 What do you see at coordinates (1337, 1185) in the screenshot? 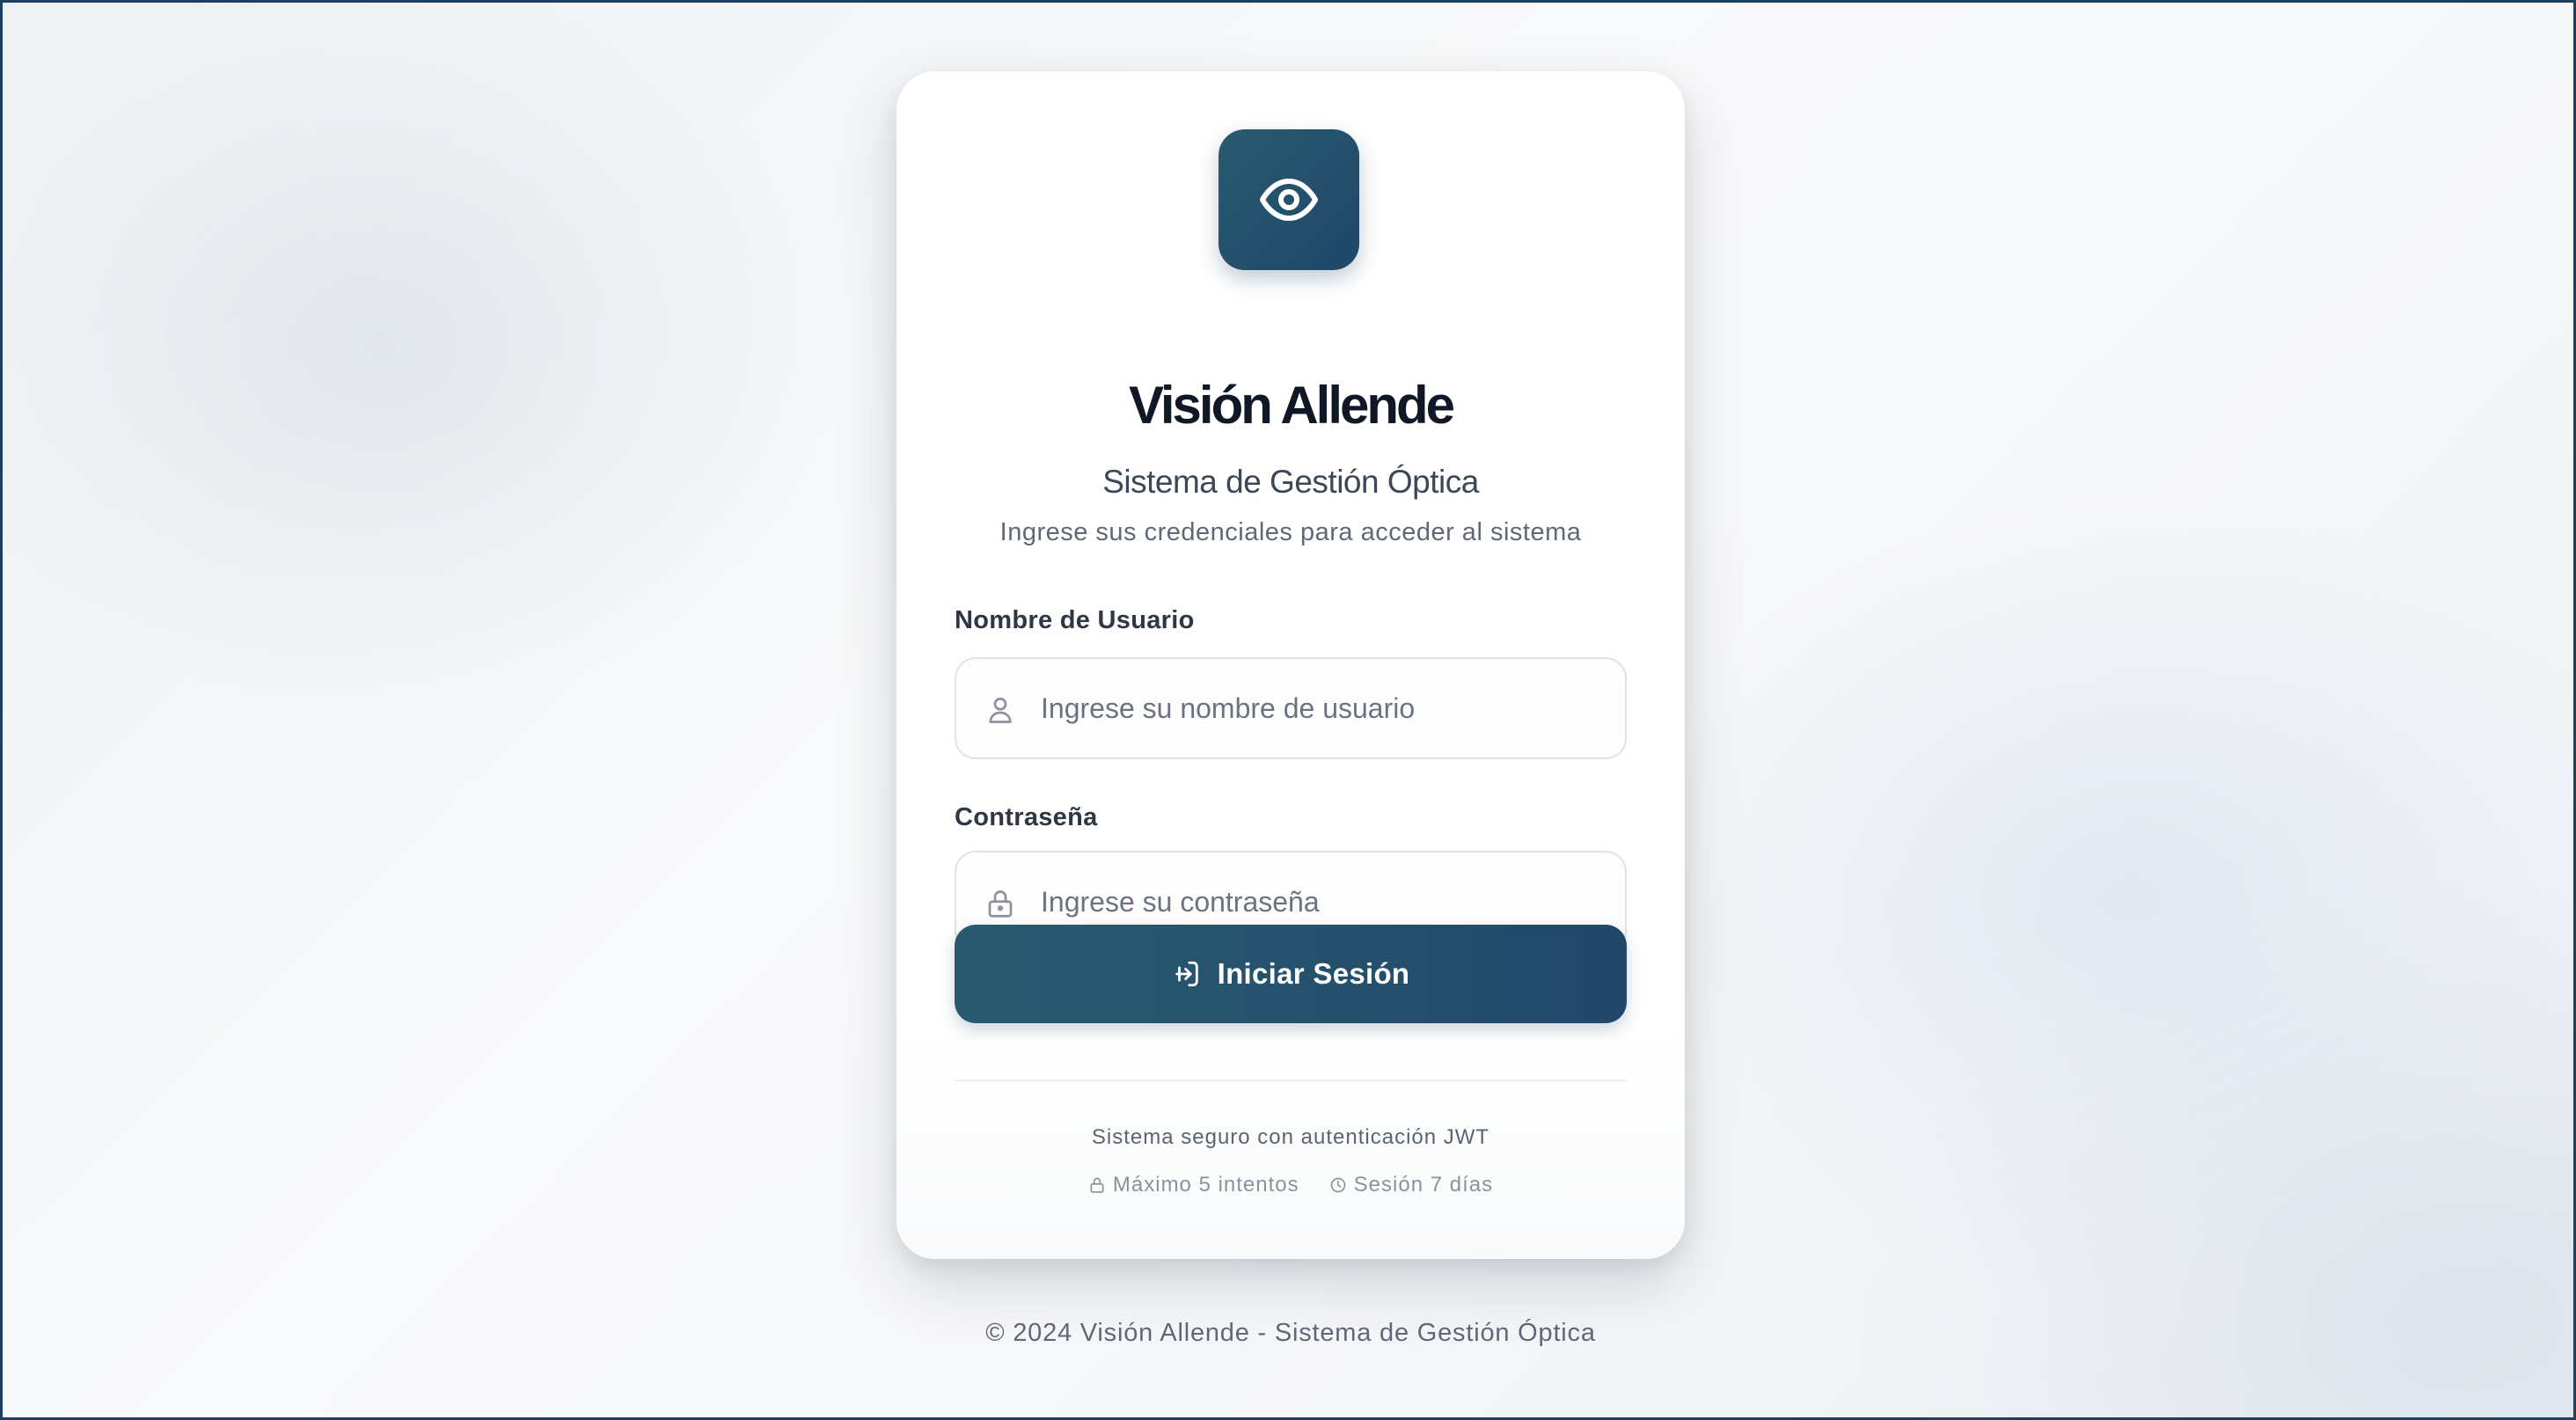
I see `clock-icon` at bounding box center [1337, 1185].